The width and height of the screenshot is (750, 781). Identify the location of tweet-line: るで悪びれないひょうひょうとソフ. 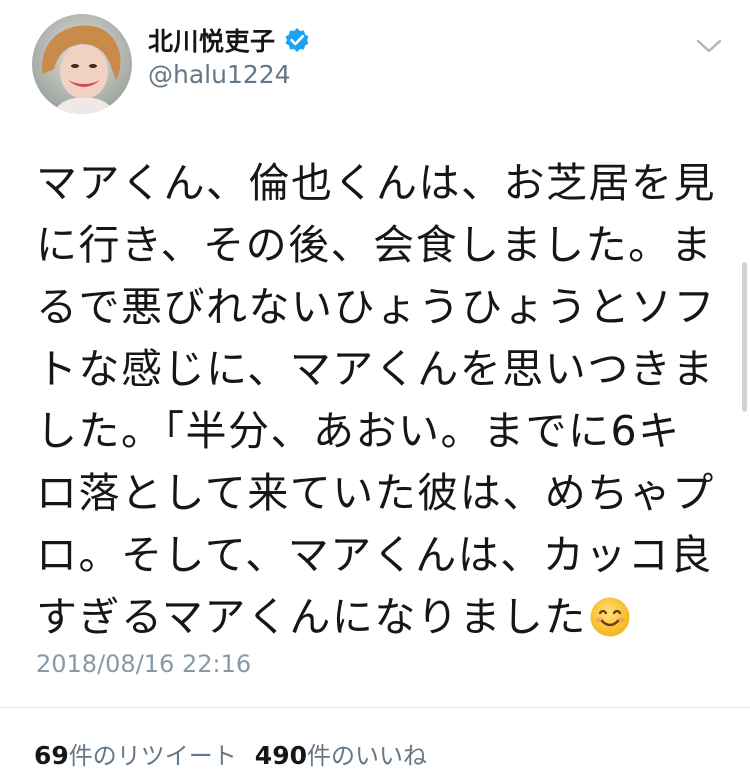
(376, 307).